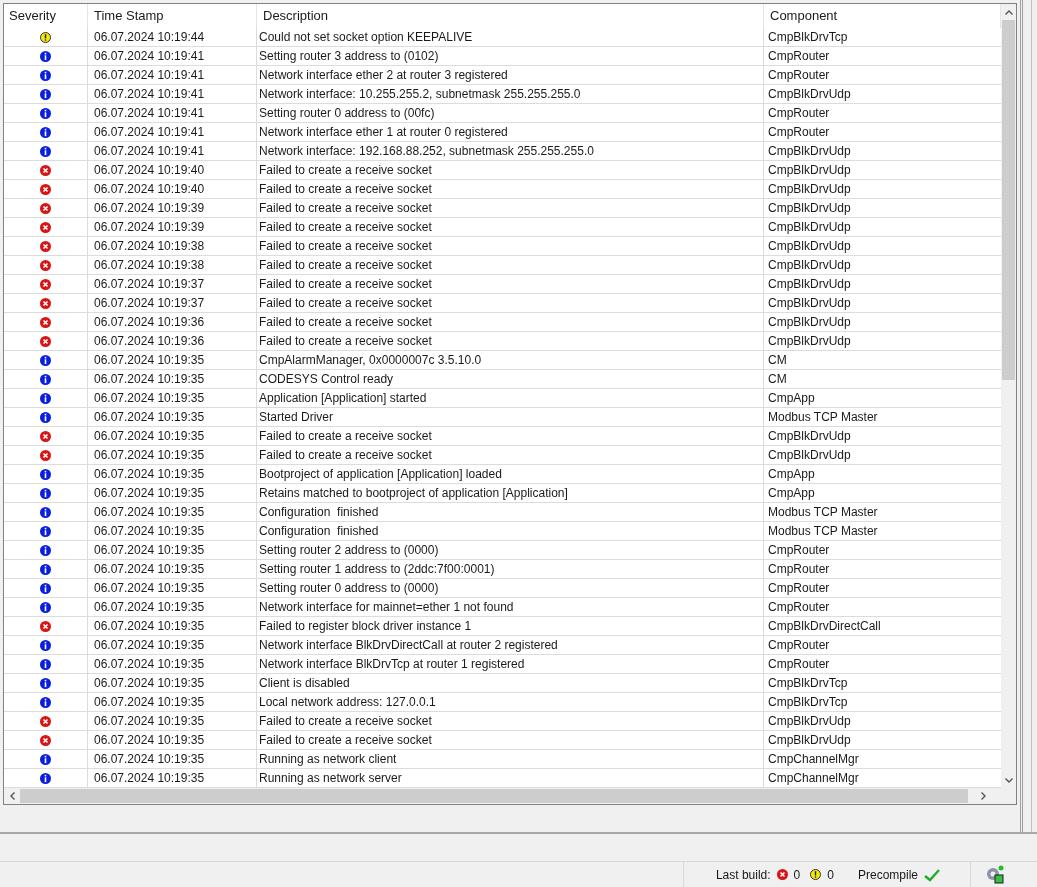  I want to click on table-cell: Network interface for mainnet=ether 1 not found, so click(510, 607).